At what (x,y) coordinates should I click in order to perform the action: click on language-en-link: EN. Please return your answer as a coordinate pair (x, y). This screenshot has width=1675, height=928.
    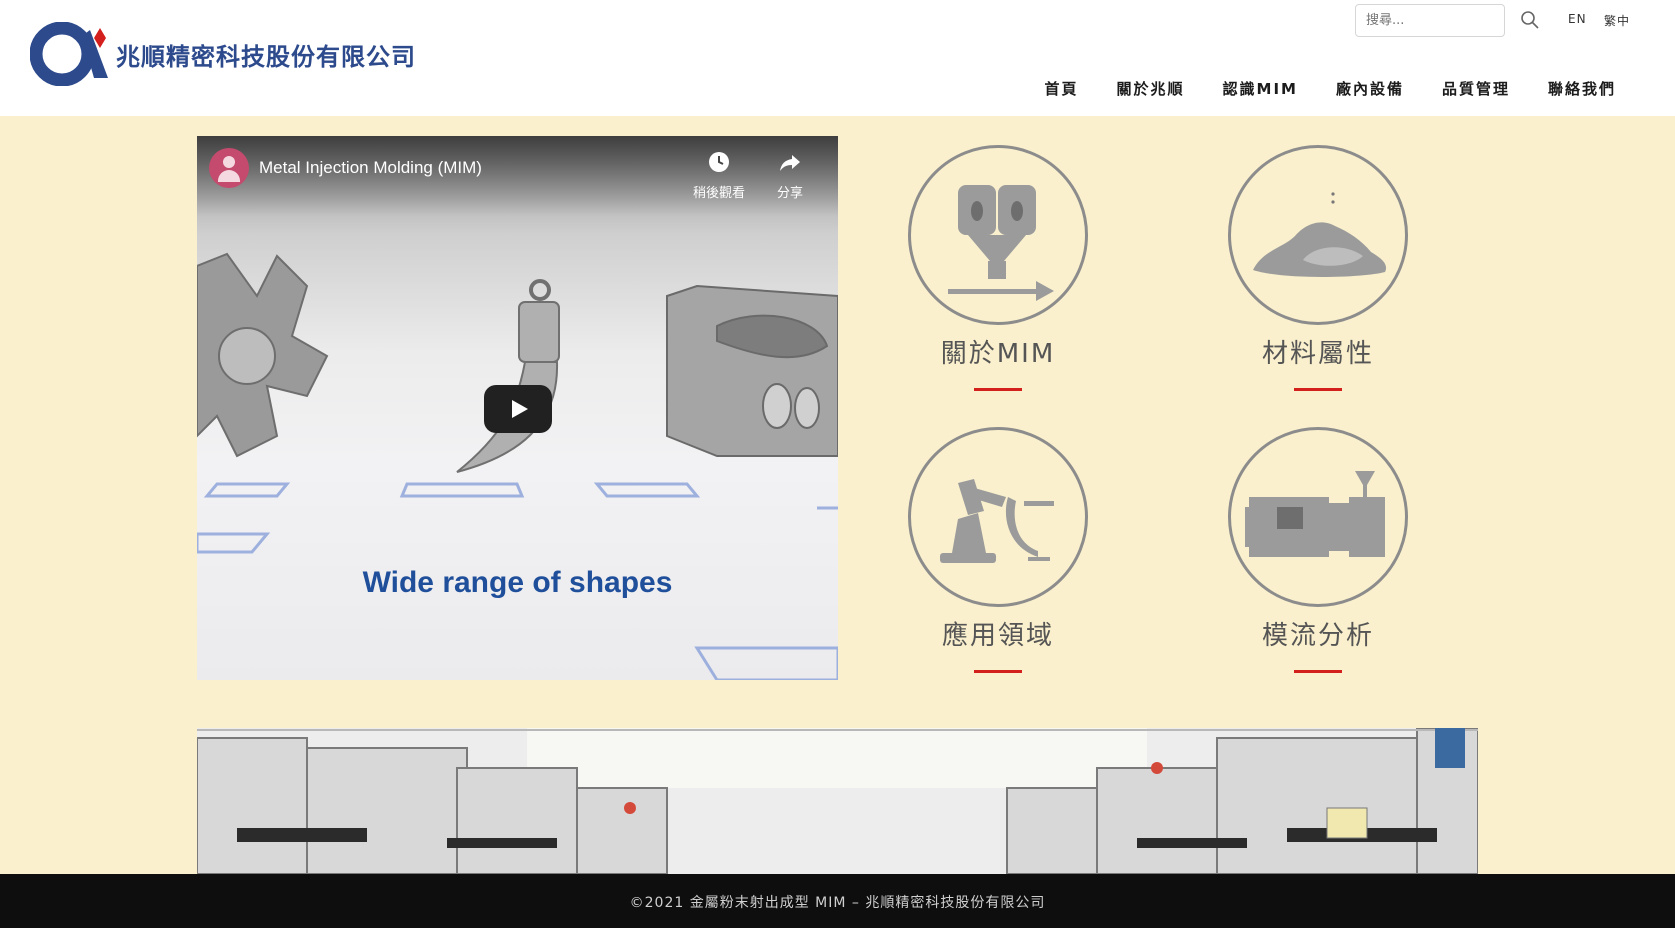
    Looking at the image, I should click on (1577, 19).